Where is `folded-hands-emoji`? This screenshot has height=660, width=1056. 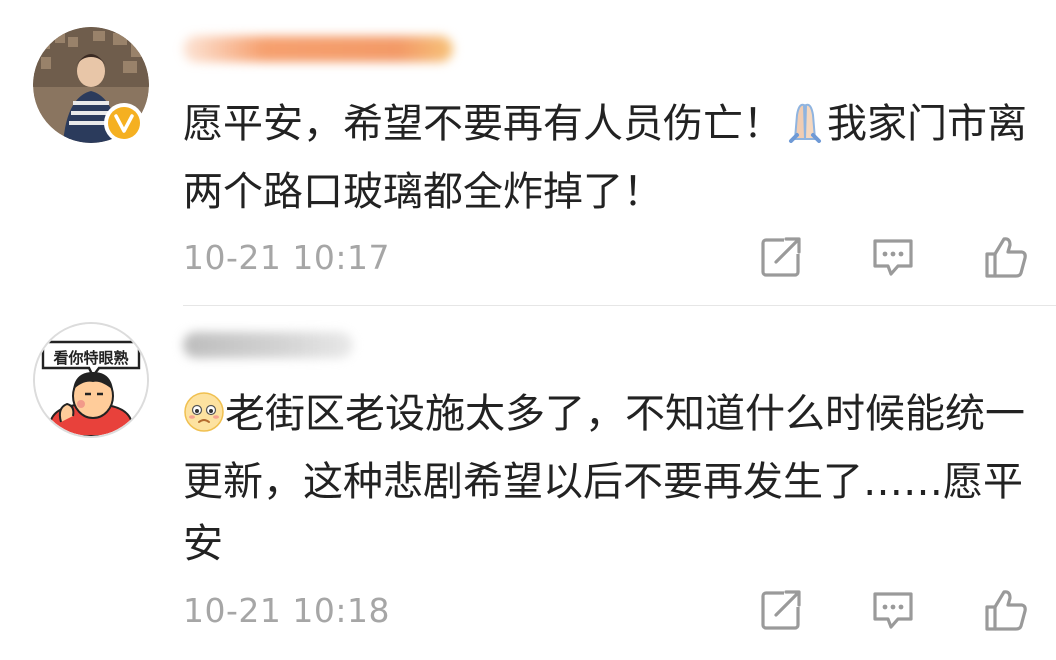 folded-hands-emoji is located at coordinates (805, 130).